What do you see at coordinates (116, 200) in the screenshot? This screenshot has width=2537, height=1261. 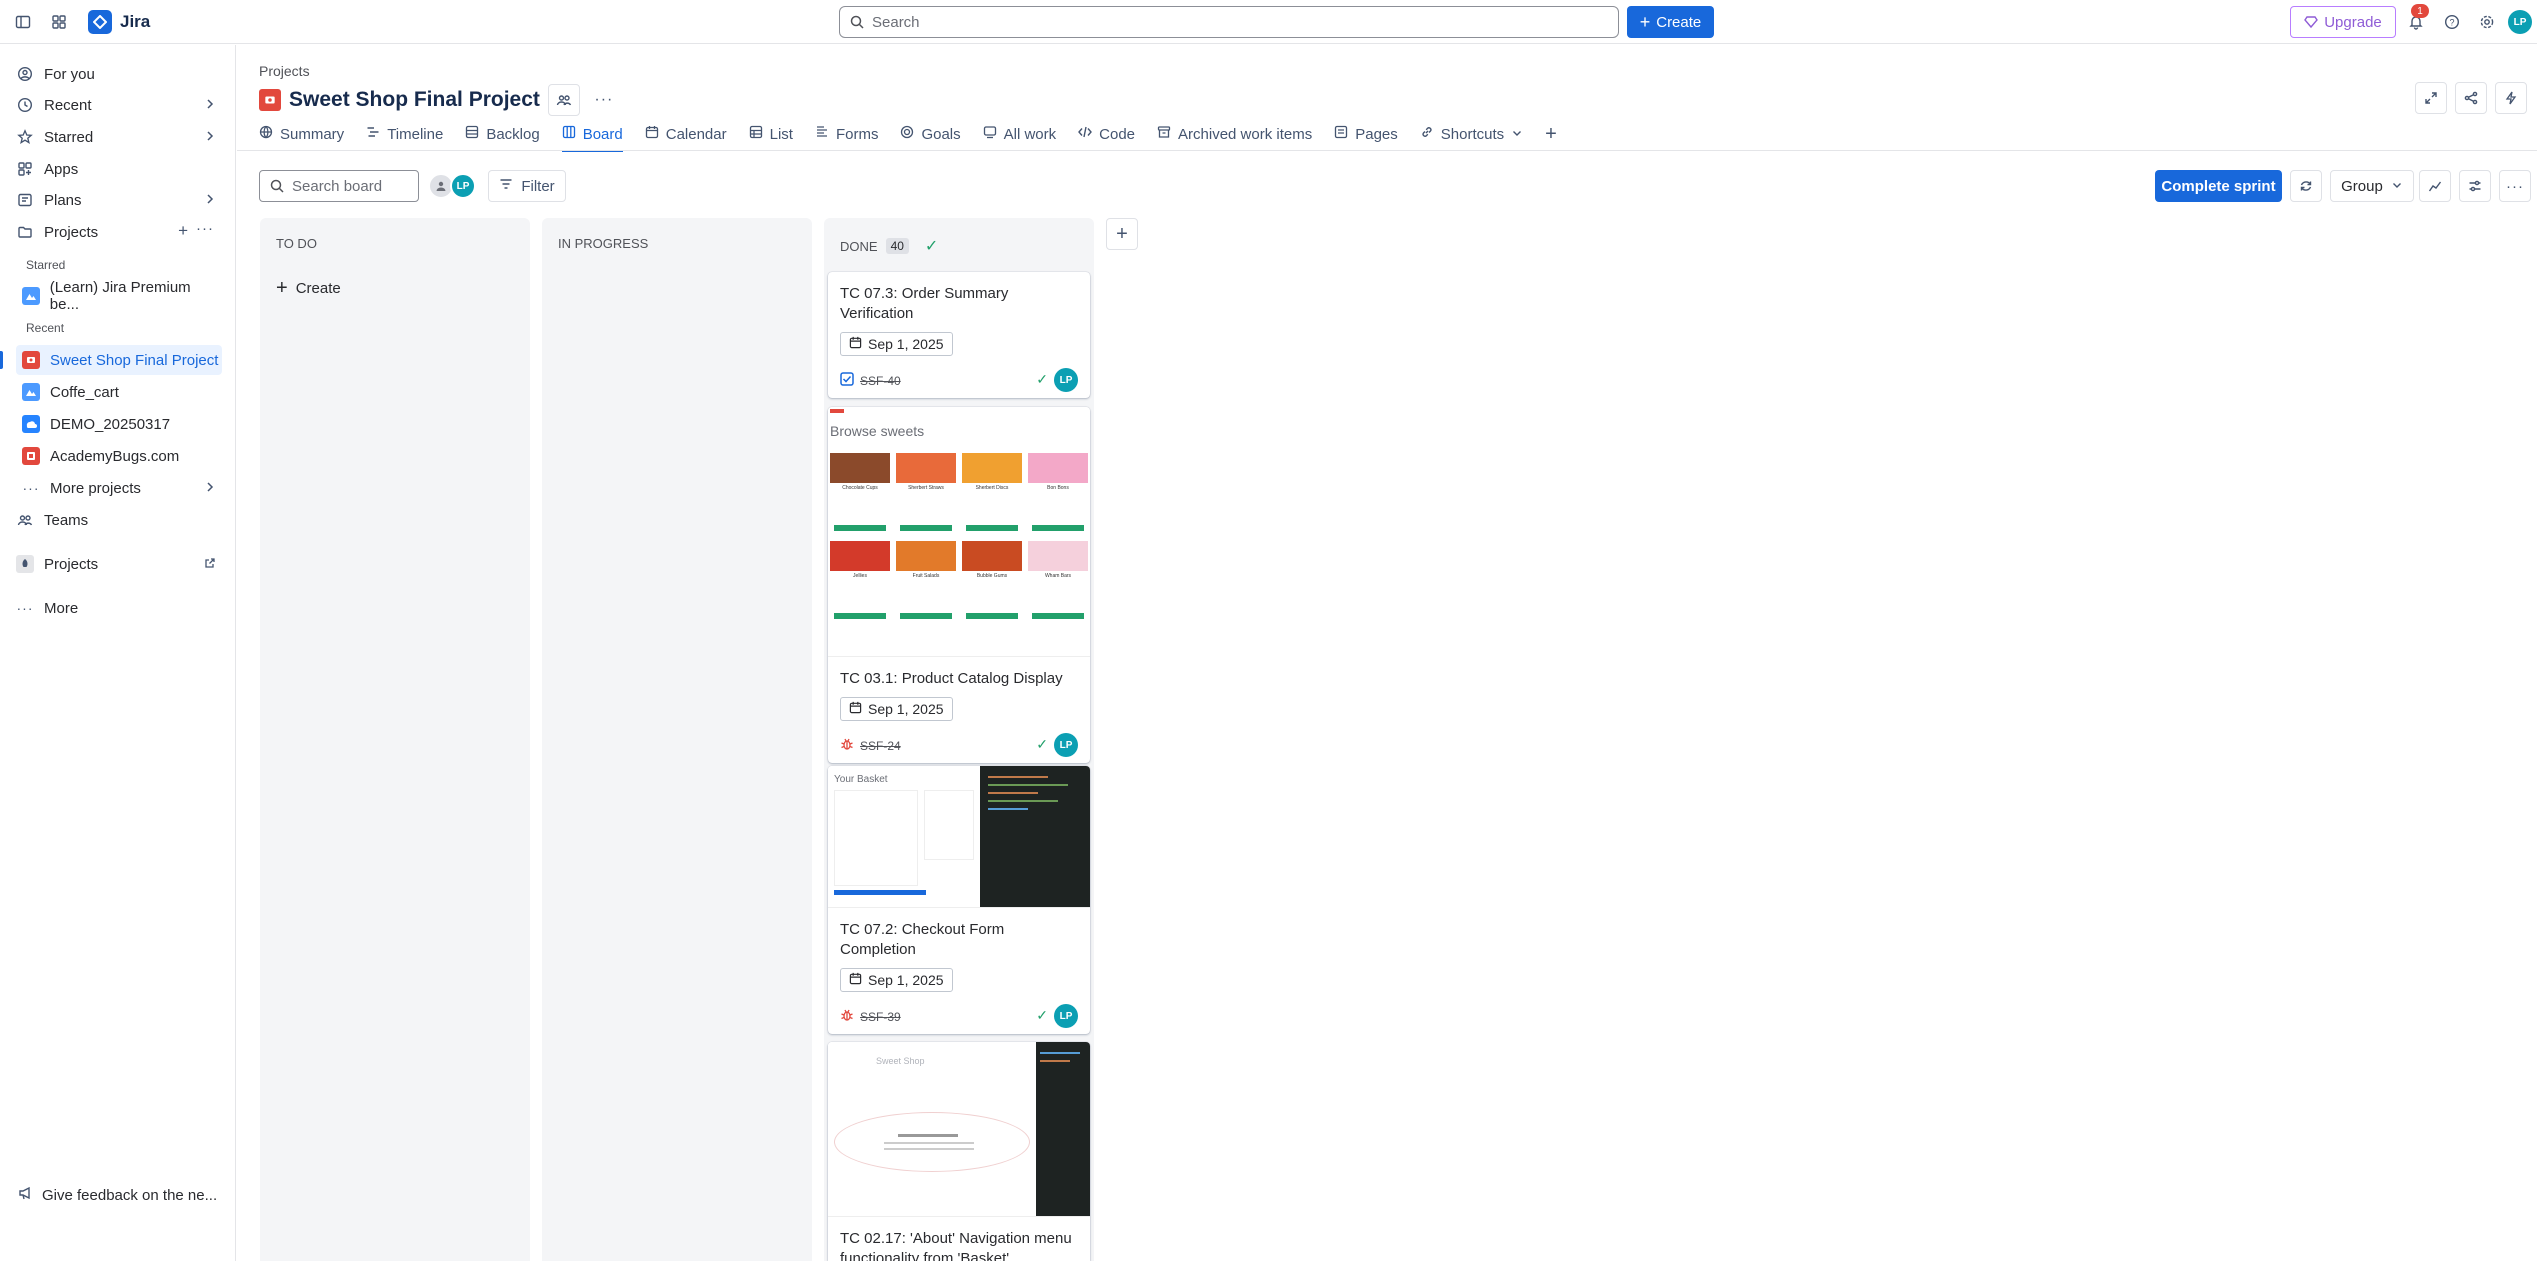 I see `sidebar-item-plans: Plans` at bounding box center [116, 200].